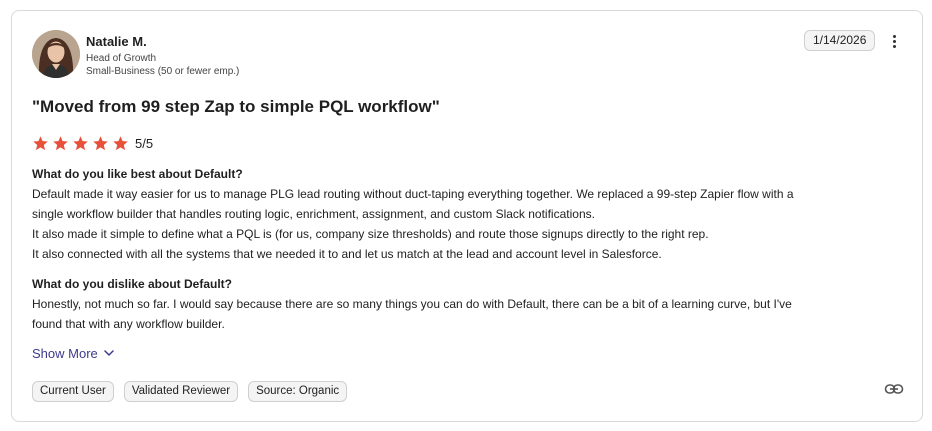 The image size is (932, 431). Describe the element at coordinates (73, 391) in the screenshot. I see `tag-current-user: Current User` at that location.